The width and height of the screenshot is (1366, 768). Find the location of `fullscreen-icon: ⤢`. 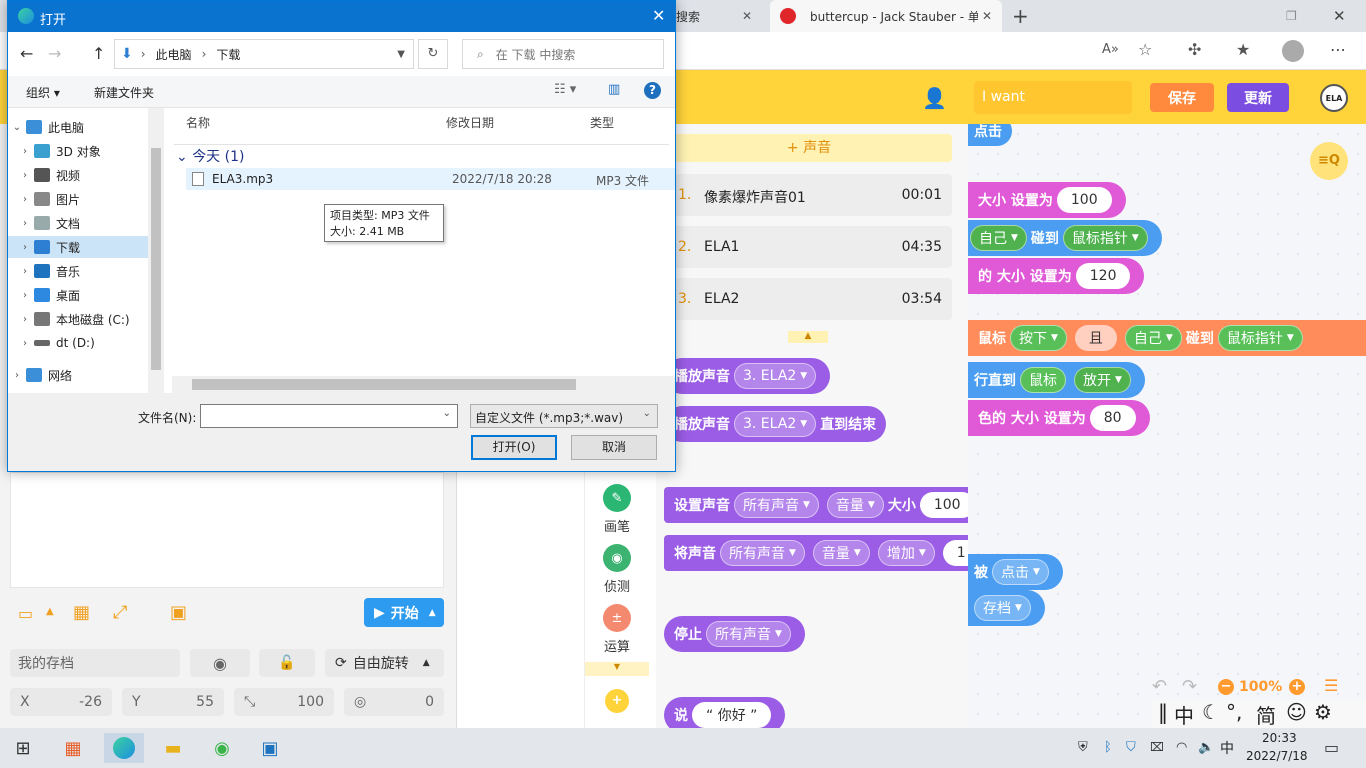

fullscreen-icon: ⤢ is located at coordinates (120, 612).